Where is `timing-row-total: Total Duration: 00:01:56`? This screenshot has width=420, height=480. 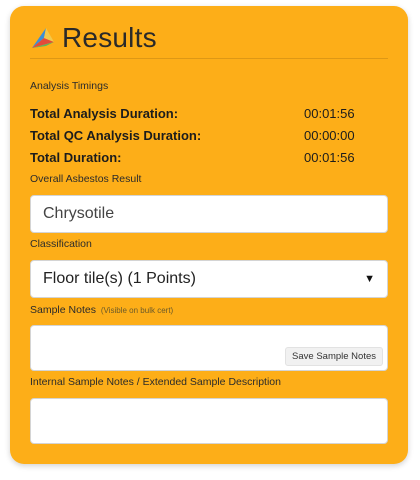
timing-row-total: Total Duration: 00:01:56 is located at coordinates (205, 157).